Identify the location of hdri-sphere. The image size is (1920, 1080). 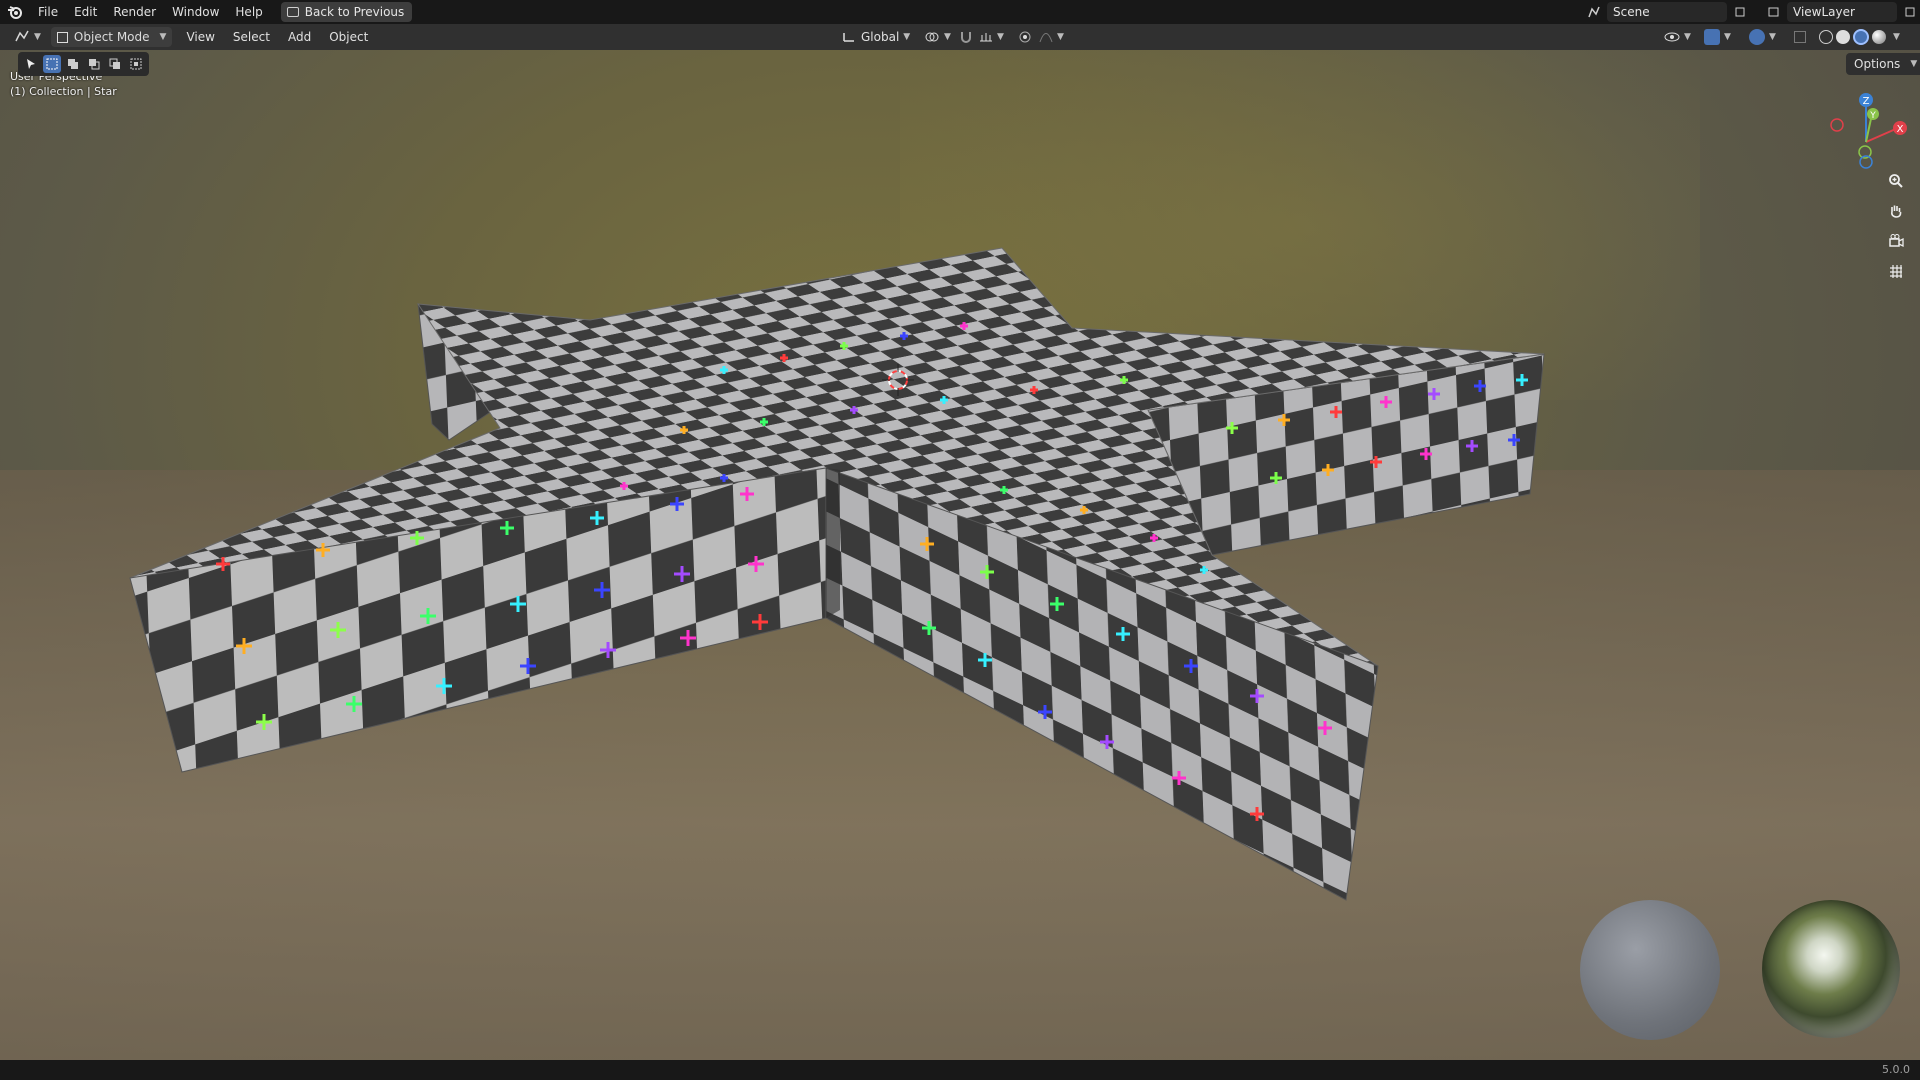
(1831, 969).